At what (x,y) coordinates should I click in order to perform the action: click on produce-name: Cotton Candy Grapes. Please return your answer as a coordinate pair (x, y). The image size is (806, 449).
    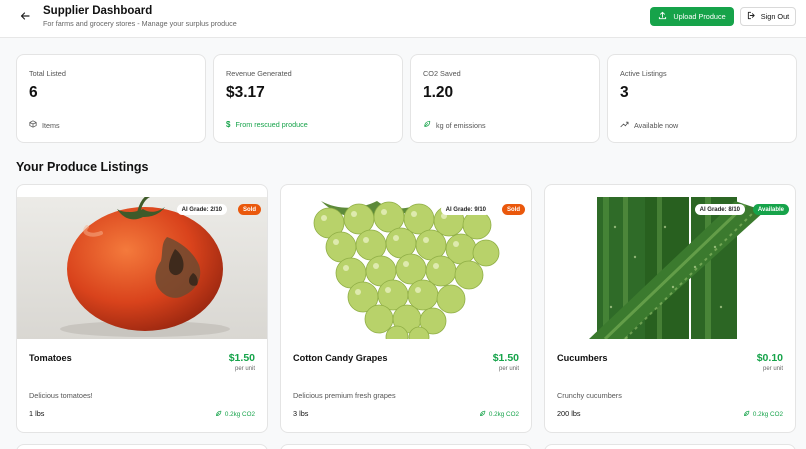
    Looking at the image, I should click on (340, 358).